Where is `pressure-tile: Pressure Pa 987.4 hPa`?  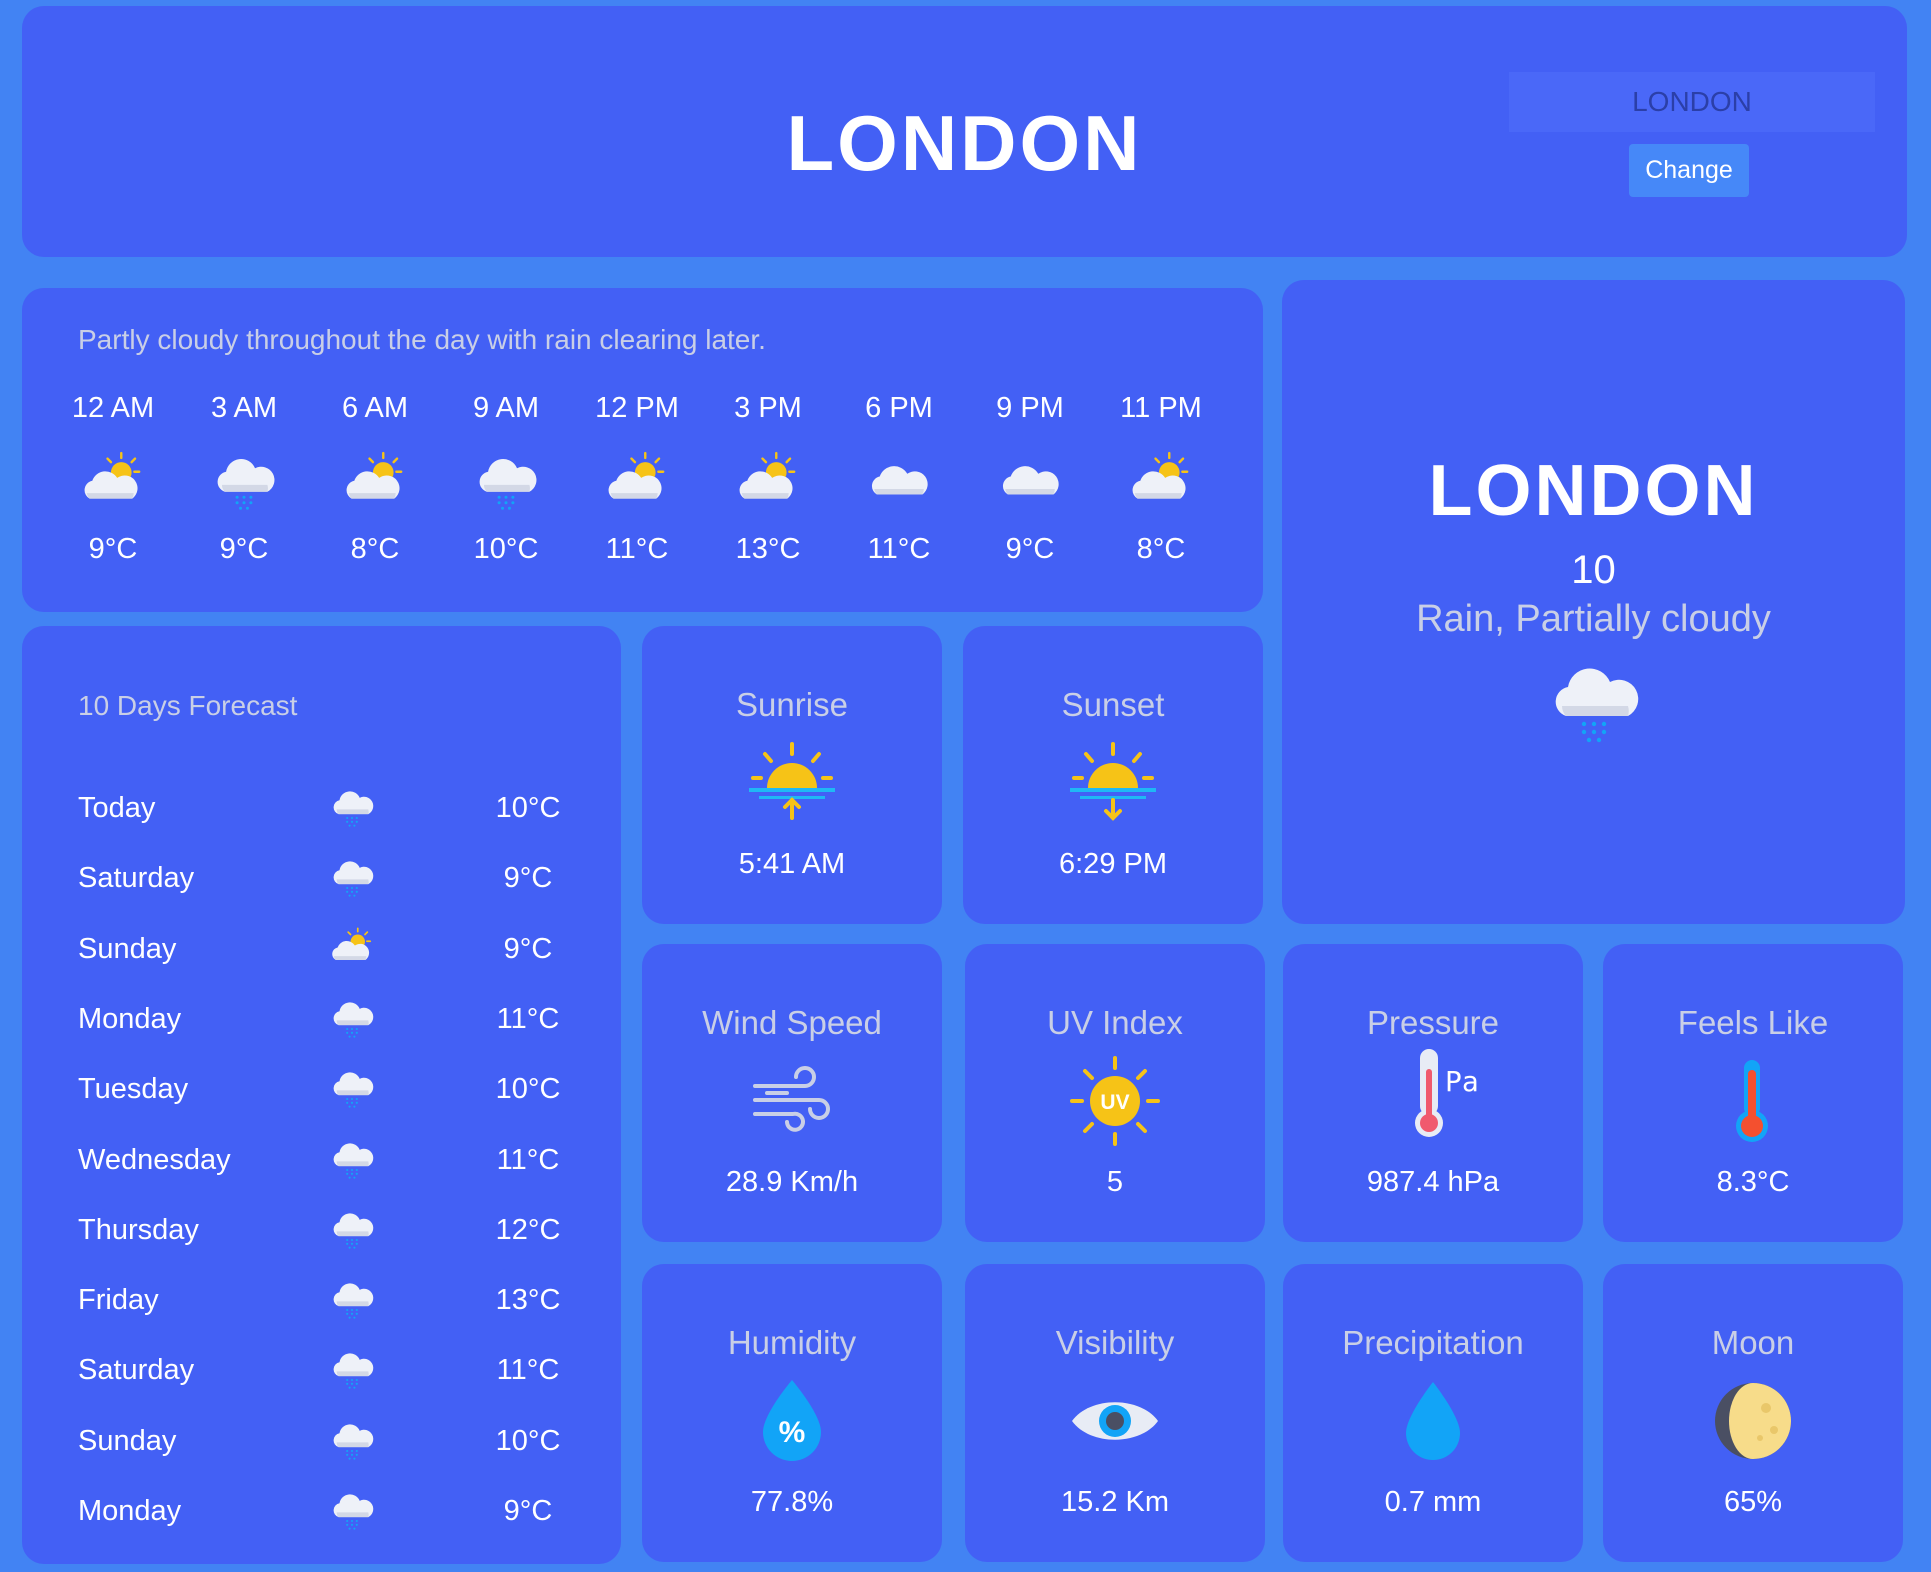 pressure-tile: Pressure Pa 987.4 hPa is located at coordinates (1433, 1093).